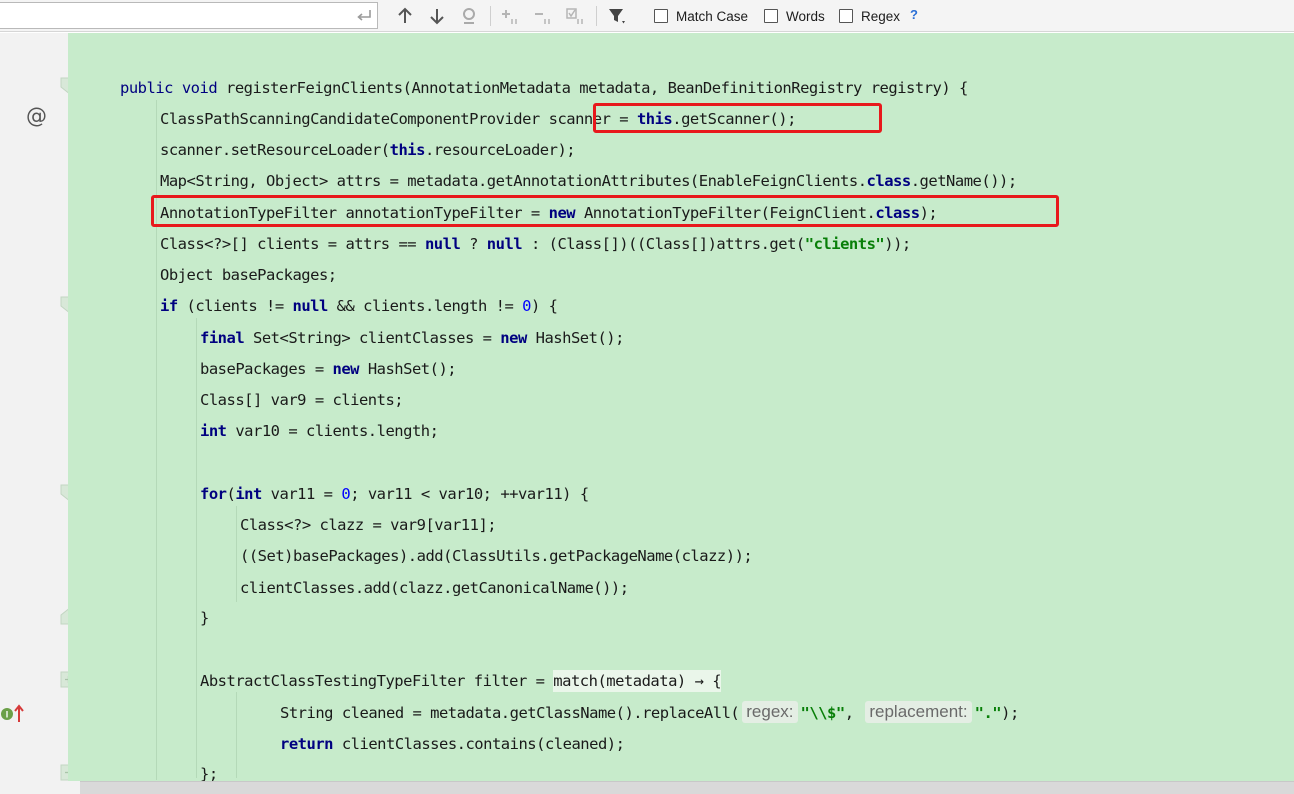  I want to click on implements-marker-label: I, so click(7, 715).